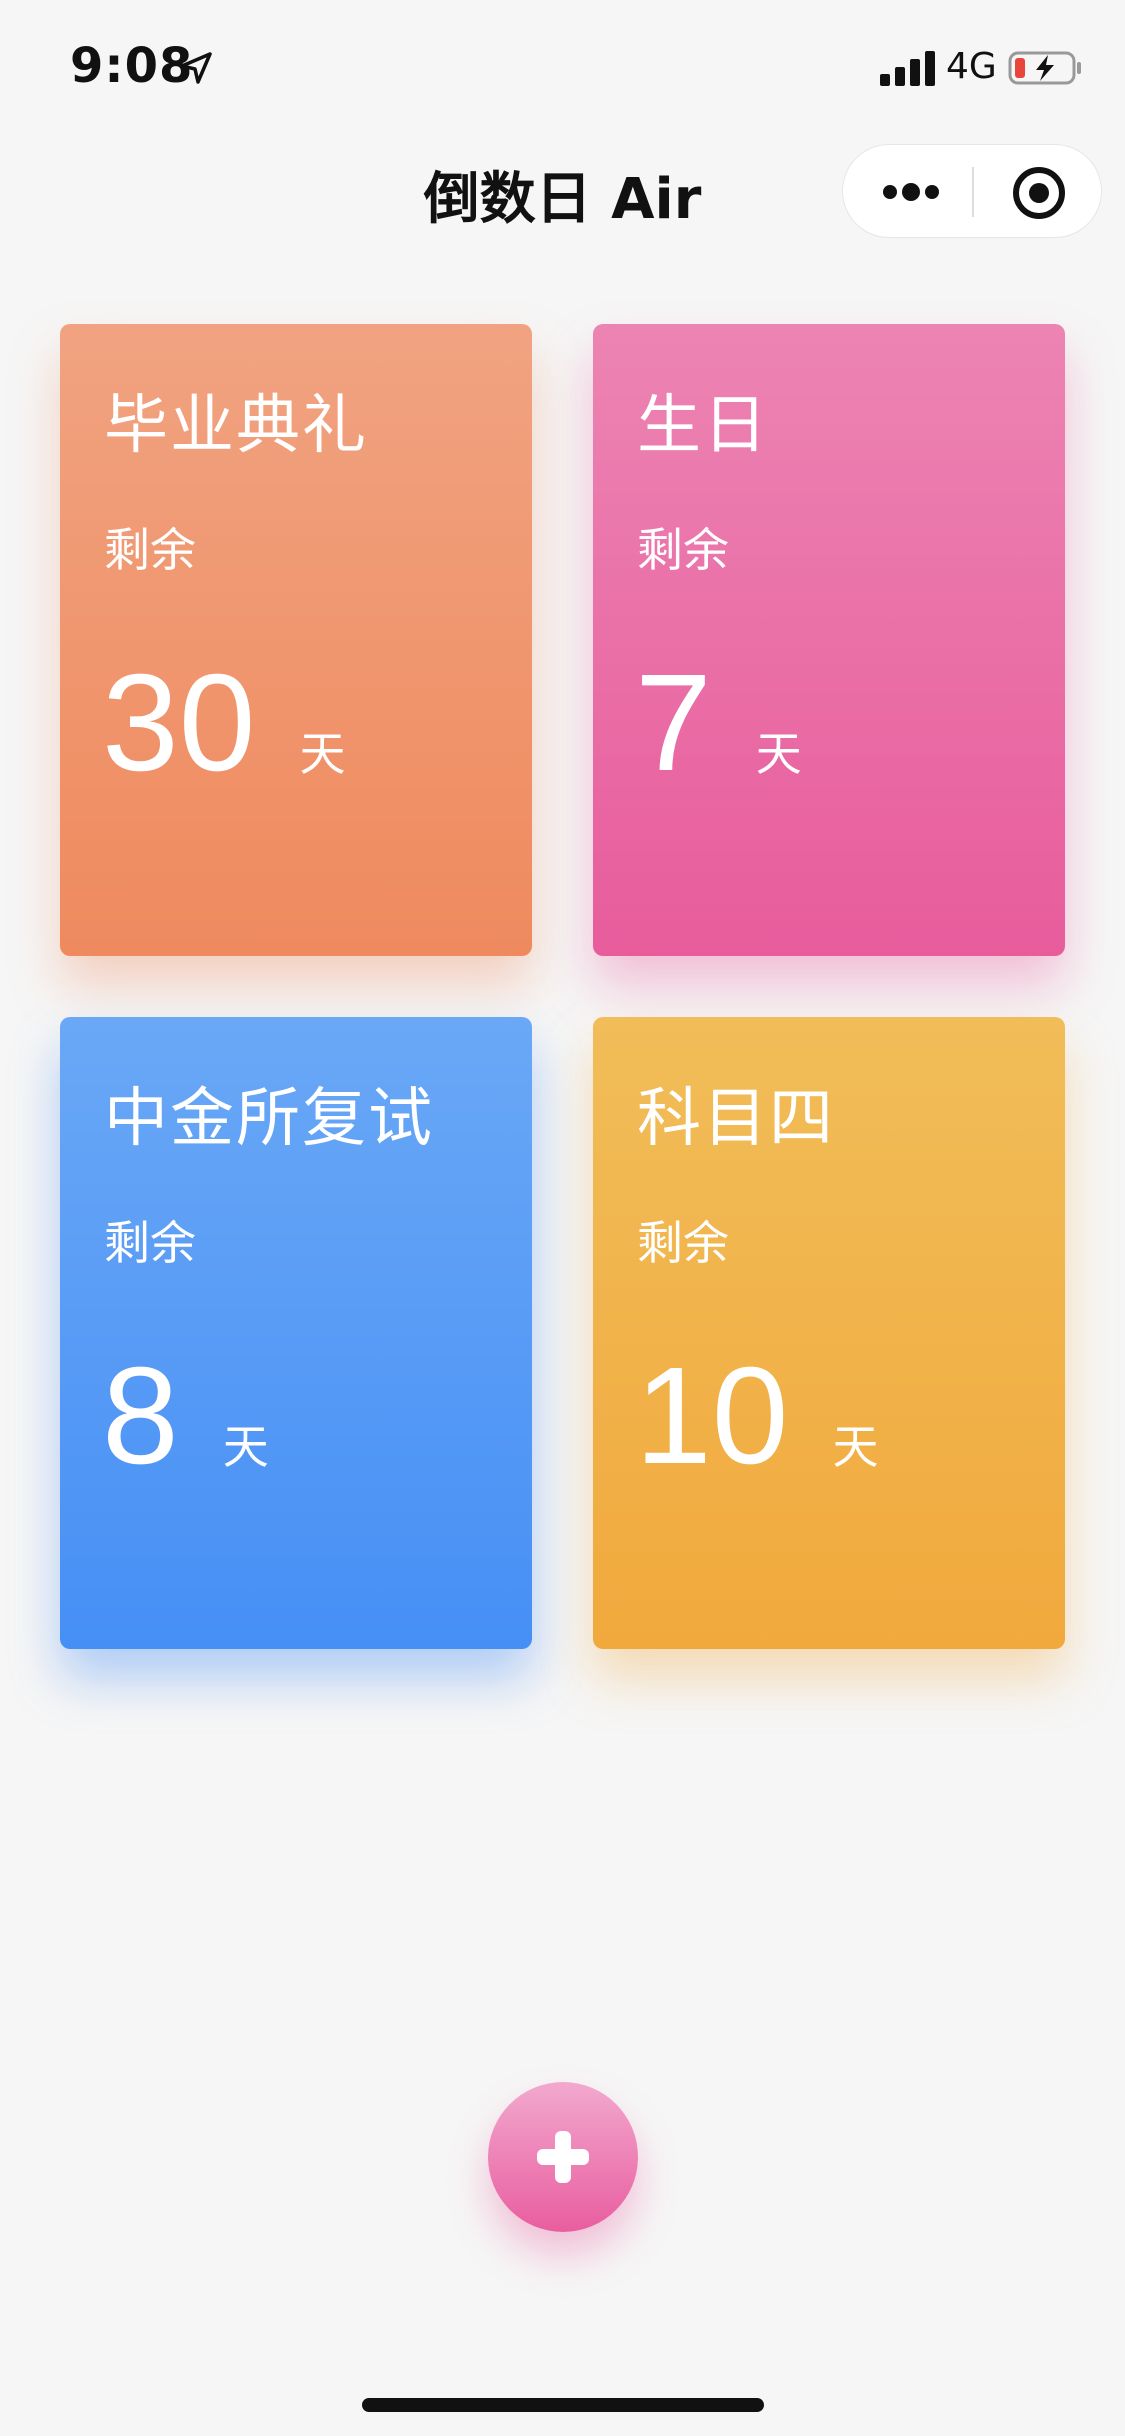 Image resolution: width=1125 pixels, height=2436 pixels. Describe the element at coordinates (971, 66) in the screenshot. I see `network-type: 4G` at that location.